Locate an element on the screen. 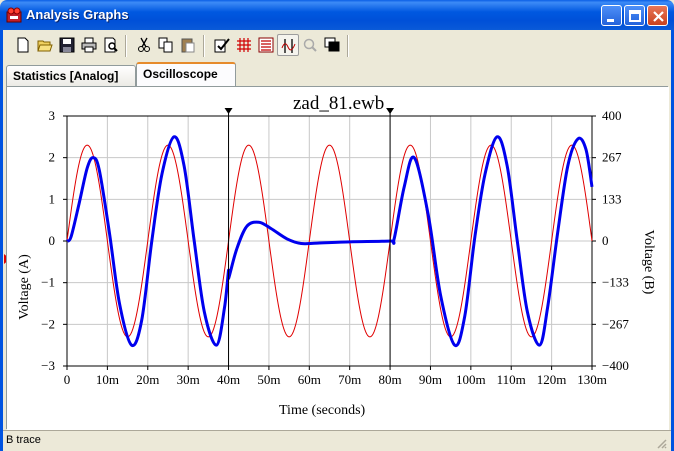 The image size is (674, 451). new-icon is located at coordinates (23, 45).